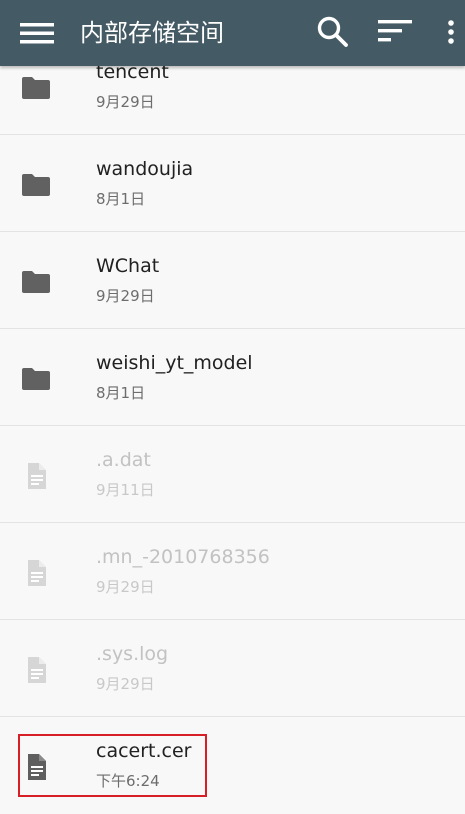 The width and height of the screenshot is (465, 814). I want to click on more-vert-icon, so click(445, 32).